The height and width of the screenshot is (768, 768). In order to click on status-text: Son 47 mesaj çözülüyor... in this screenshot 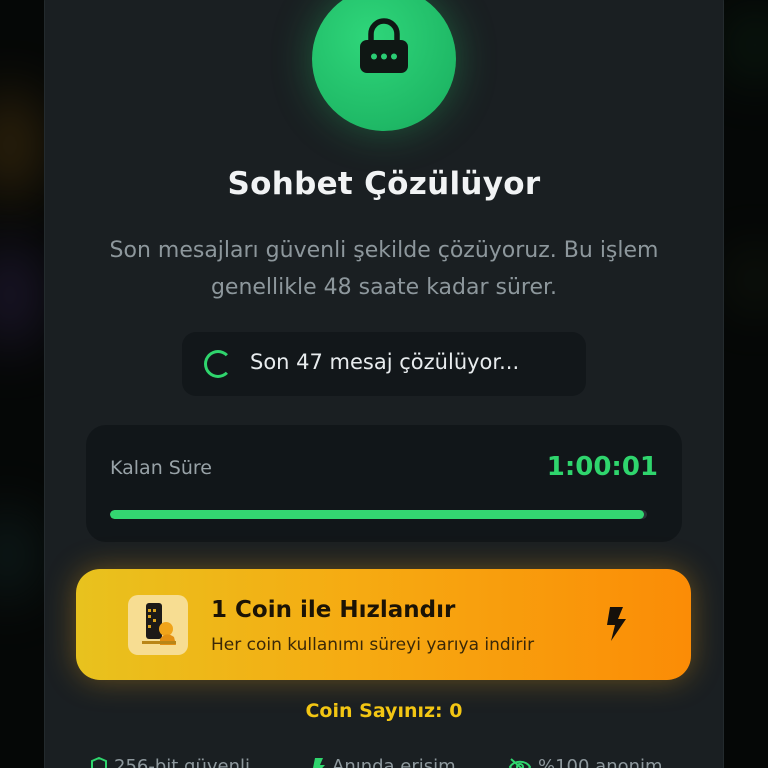, I will do `click(385, 362)`.